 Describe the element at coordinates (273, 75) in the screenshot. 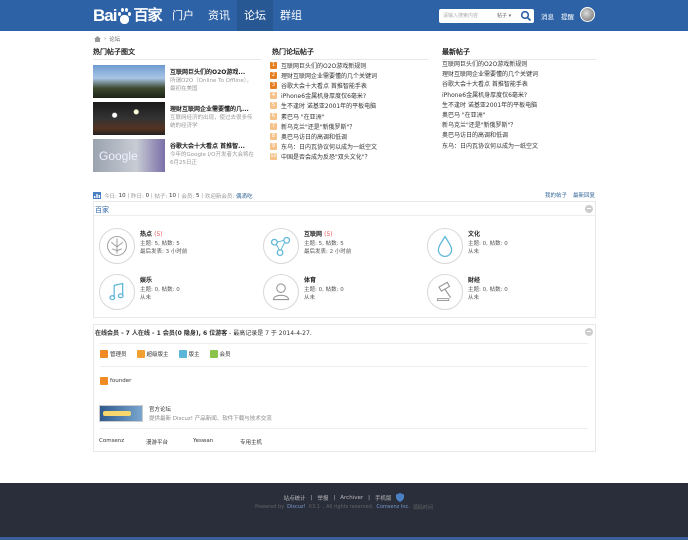

I see `rank-badge: 2` at that location.